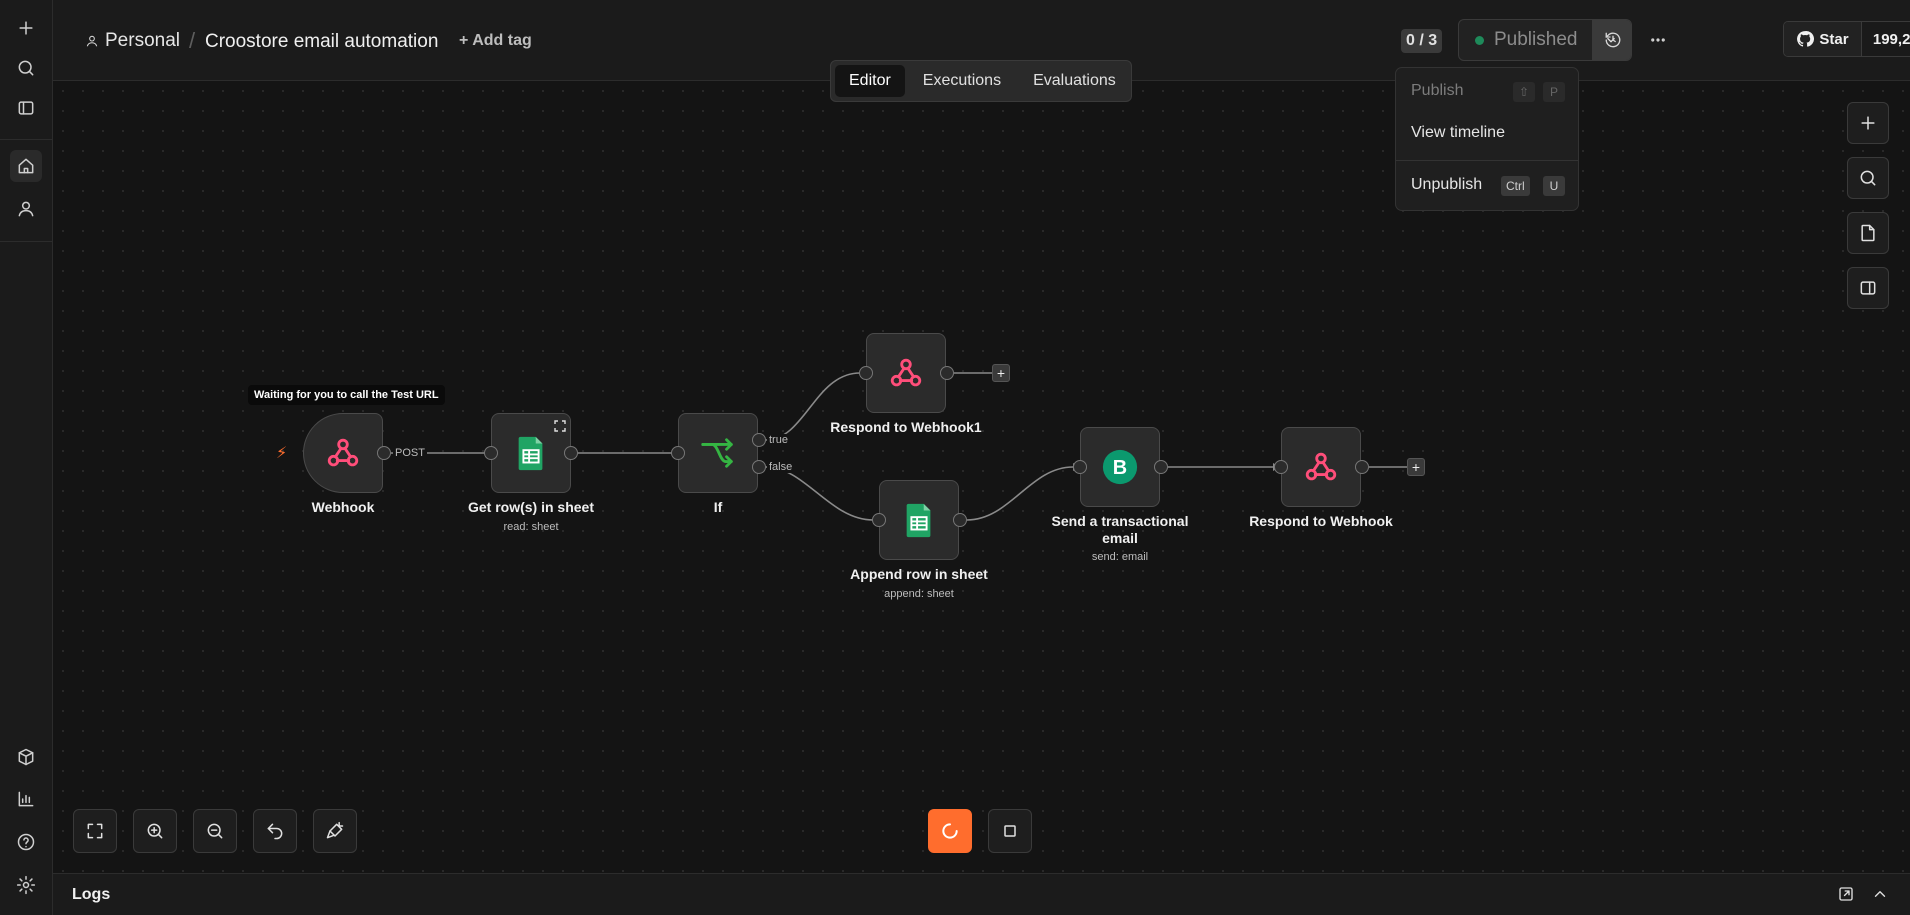  Describe the element at coordinates (215, 831) in the screenshot. I see `zoom-out-button` at that location.